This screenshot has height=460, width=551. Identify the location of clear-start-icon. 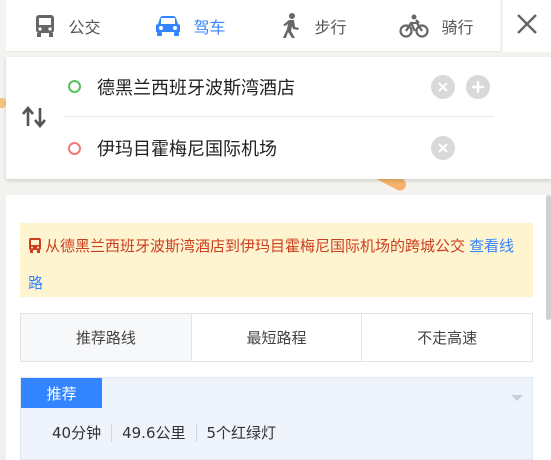
(443, 87).